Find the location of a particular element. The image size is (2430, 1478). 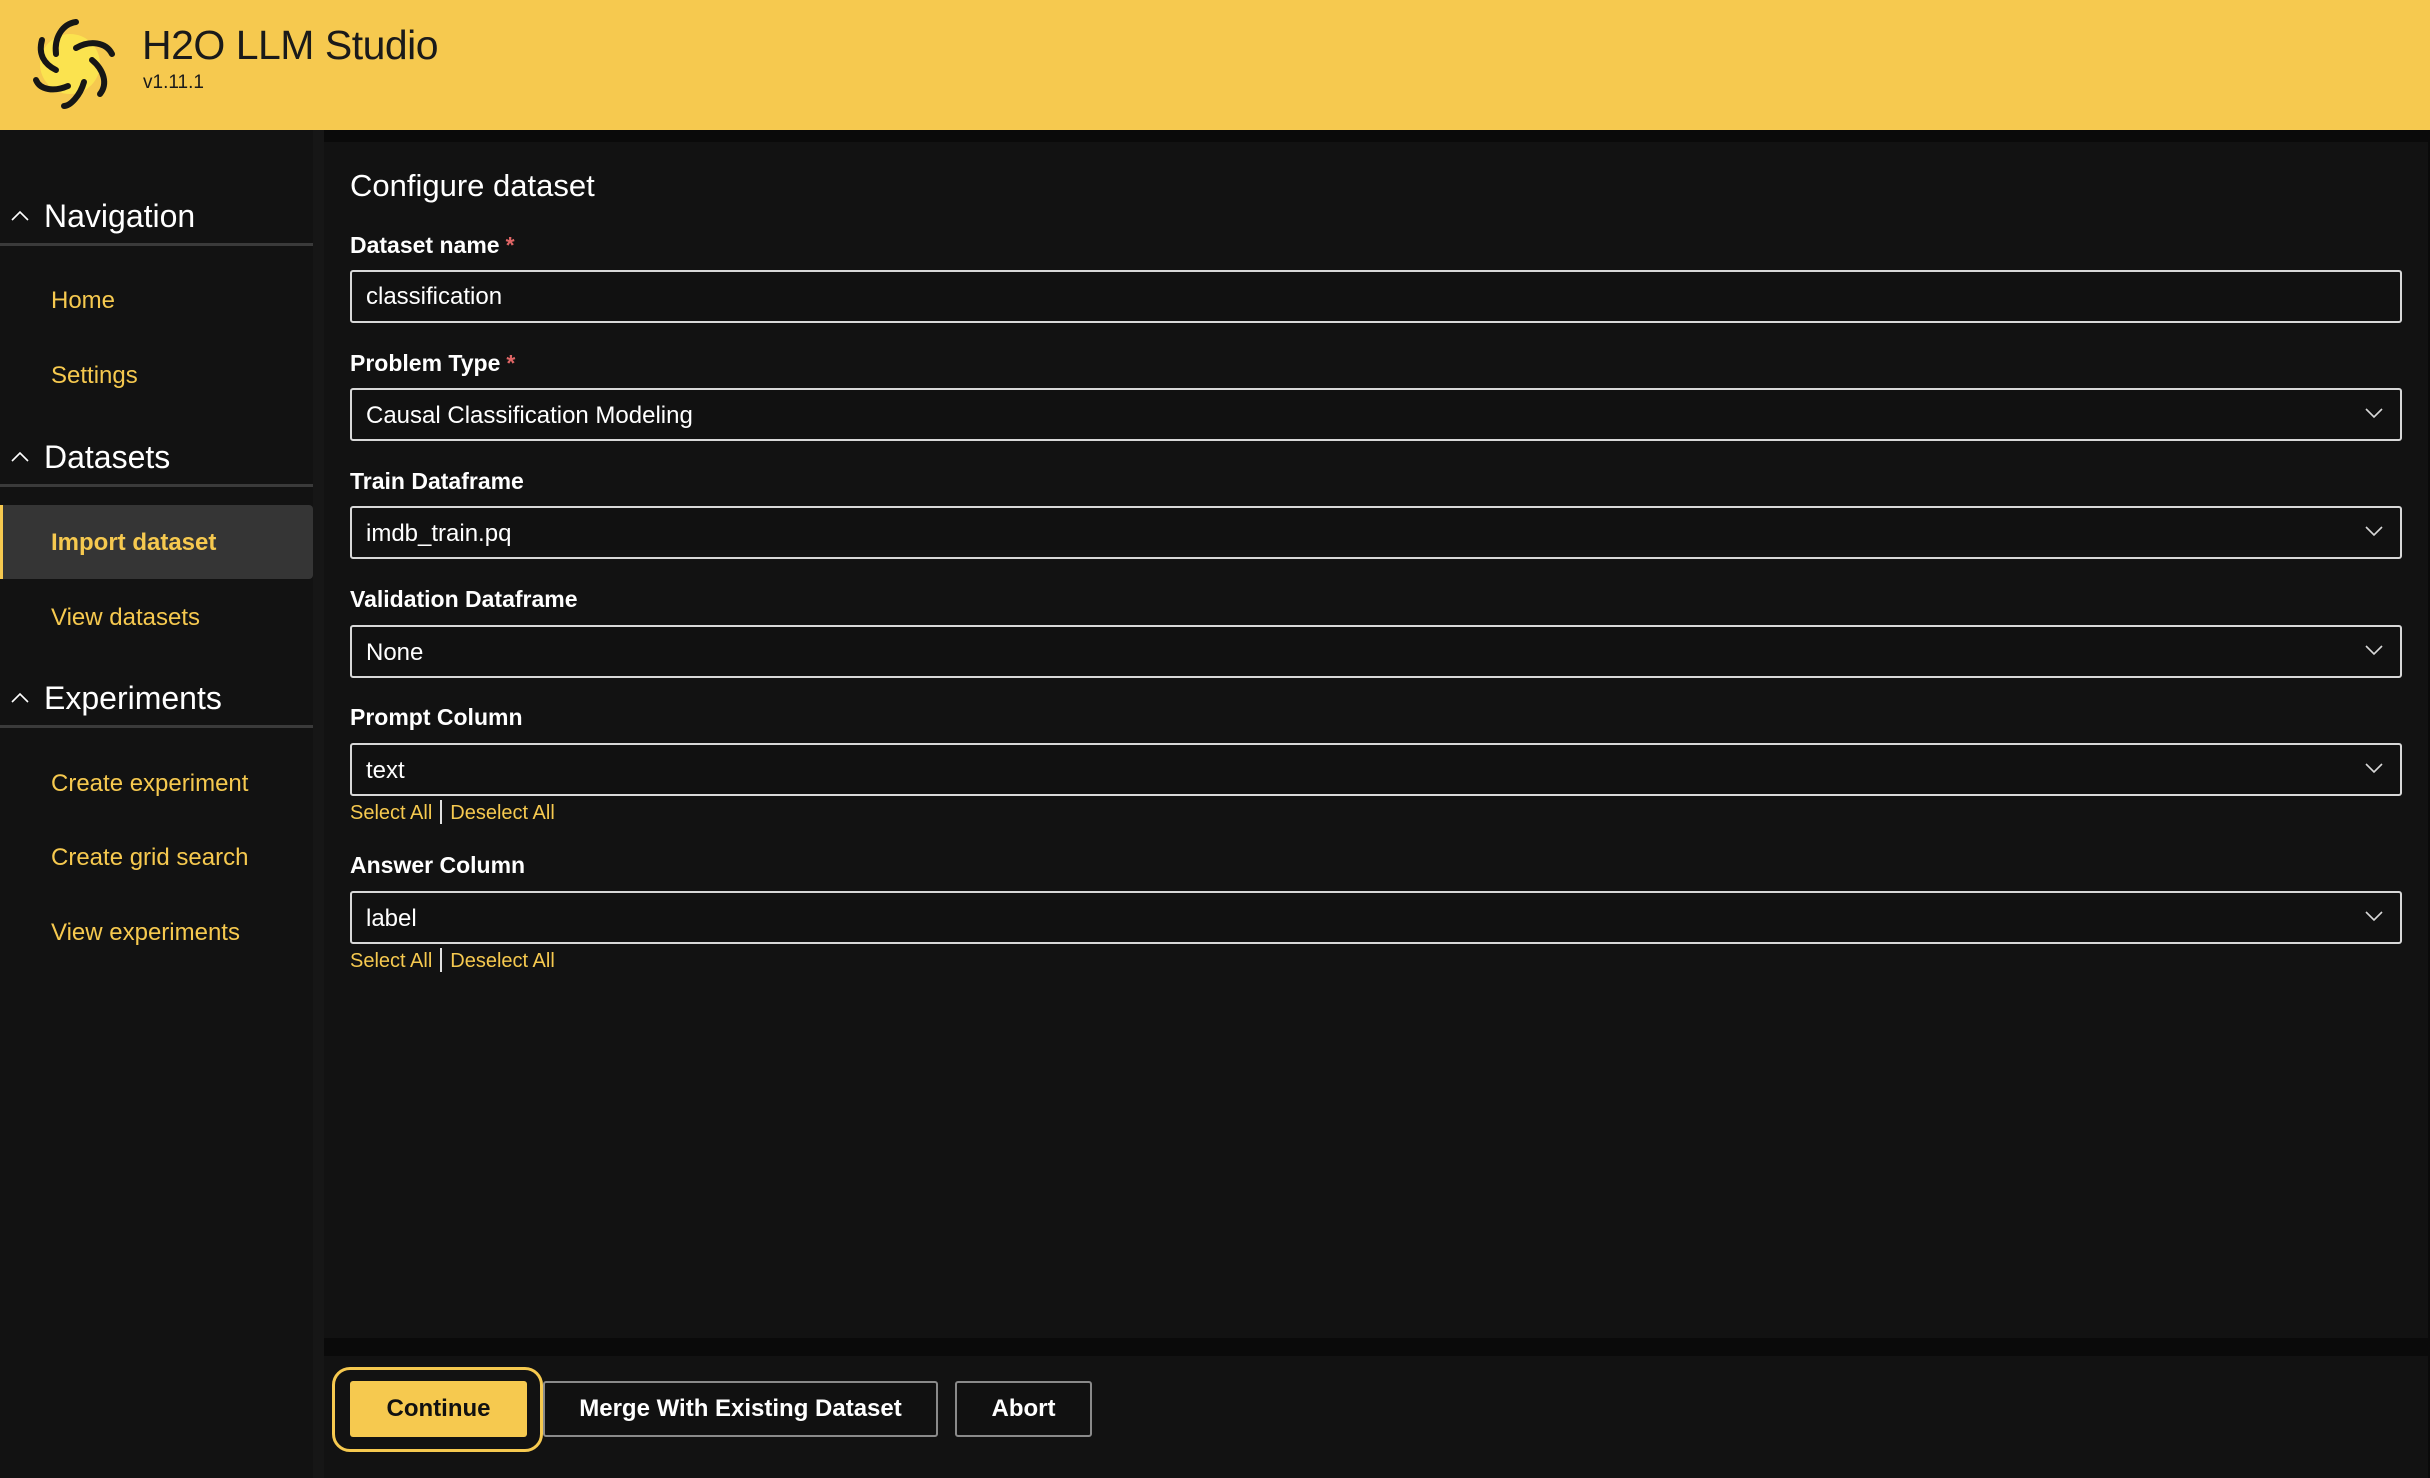

label-text: Train Dataframe is located at coordinates (437, 481).